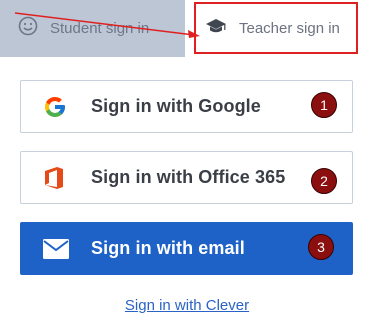  What do you see at coordinates (67, 248) in the screenshot?
I see `envelope-icon` at bounding box center [67, 248].